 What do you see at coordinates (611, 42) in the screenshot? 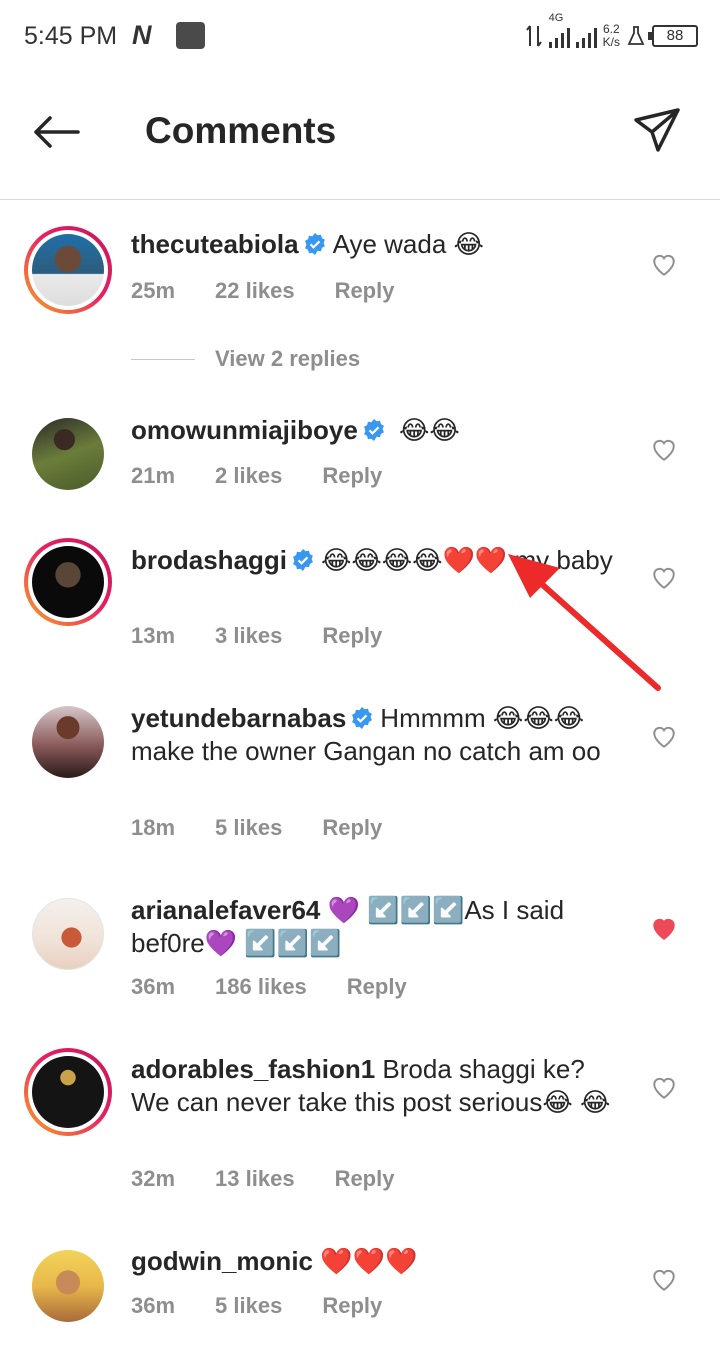
I see `speed-unit: K/s` at bounding box center [611, 42].